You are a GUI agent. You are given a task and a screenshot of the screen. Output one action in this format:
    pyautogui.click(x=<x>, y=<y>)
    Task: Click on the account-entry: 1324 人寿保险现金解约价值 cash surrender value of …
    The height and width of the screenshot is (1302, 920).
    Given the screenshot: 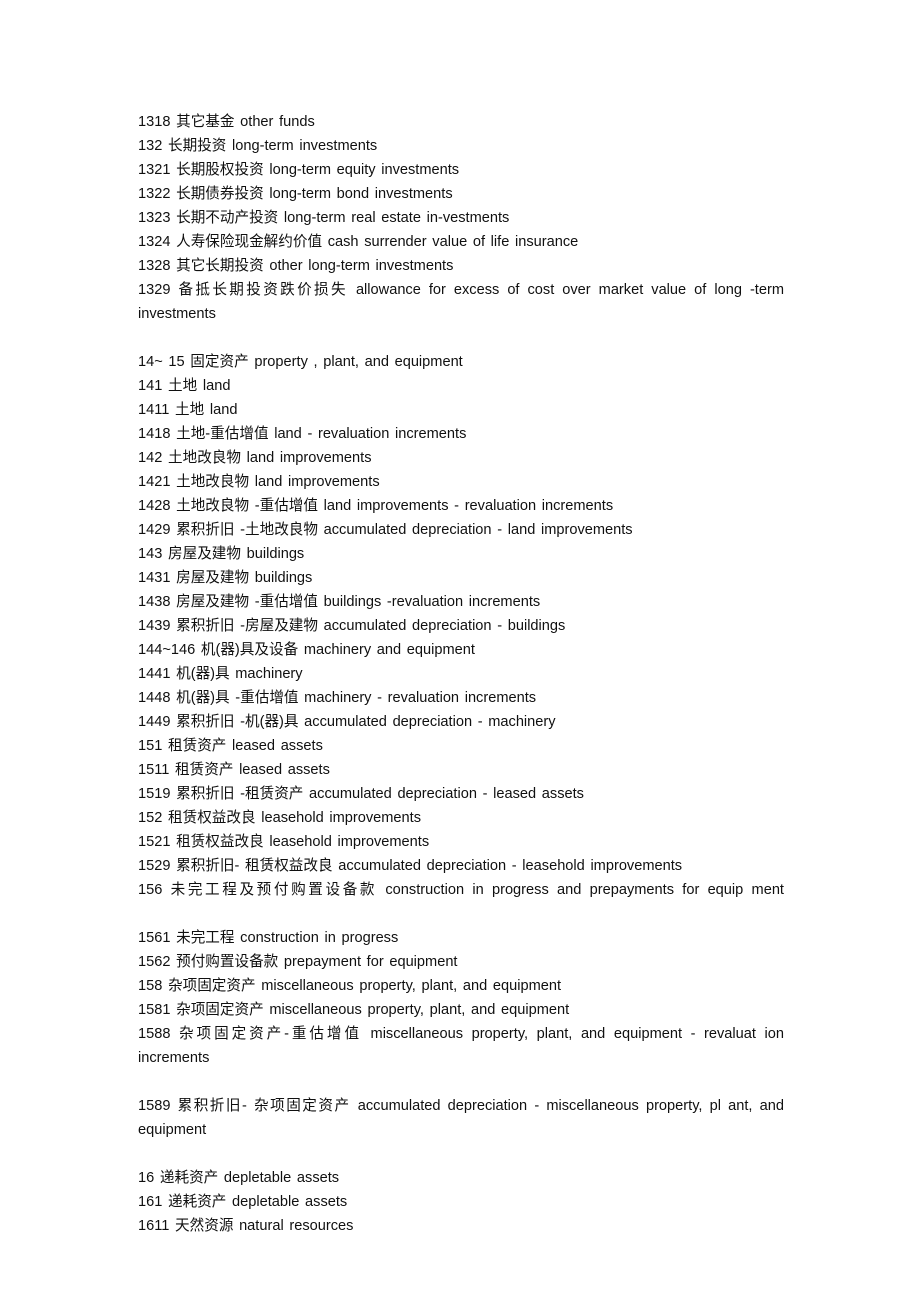 What is the action you would take?
    pyautogui.click(x=358, y=242)
    